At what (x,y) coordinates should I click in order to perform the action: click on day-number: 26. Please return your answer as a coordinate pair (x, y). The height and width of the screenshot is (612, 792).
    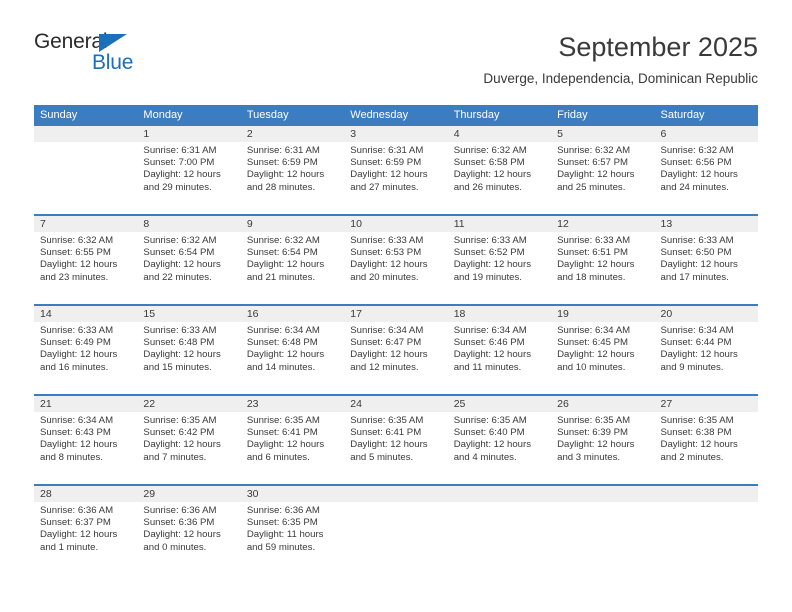
    Looking at the image, I should click on (603, 404).